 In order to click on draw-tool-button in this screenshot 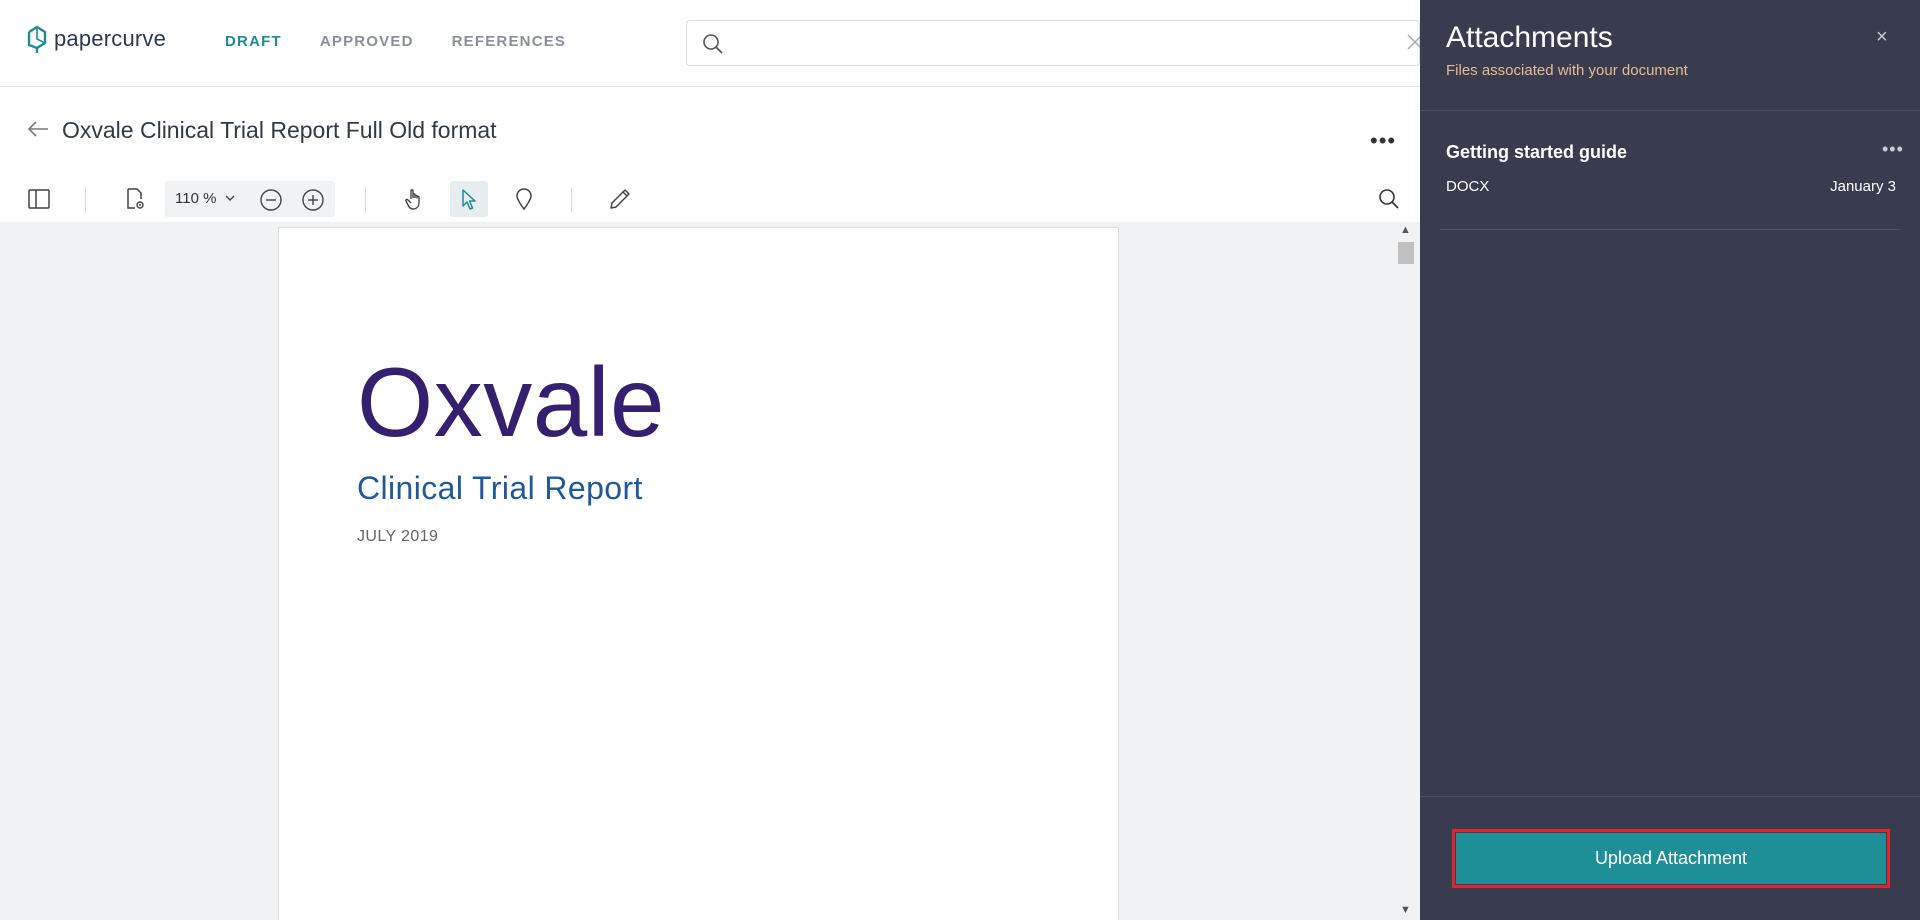, I will do `click(620, 199)`.